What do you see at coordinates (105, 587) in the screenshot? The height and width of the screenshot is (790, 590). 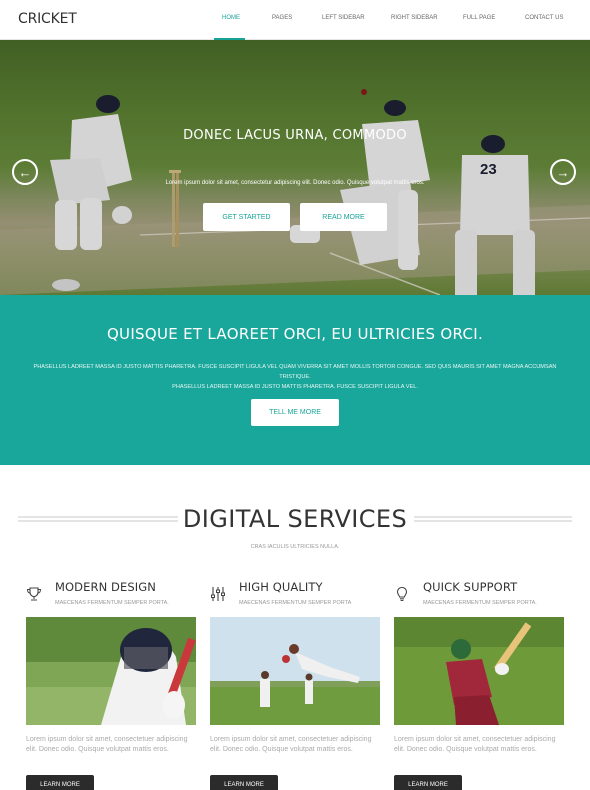 I see `service-title: MODERN DESIGN` at bounding box center [105, 587].